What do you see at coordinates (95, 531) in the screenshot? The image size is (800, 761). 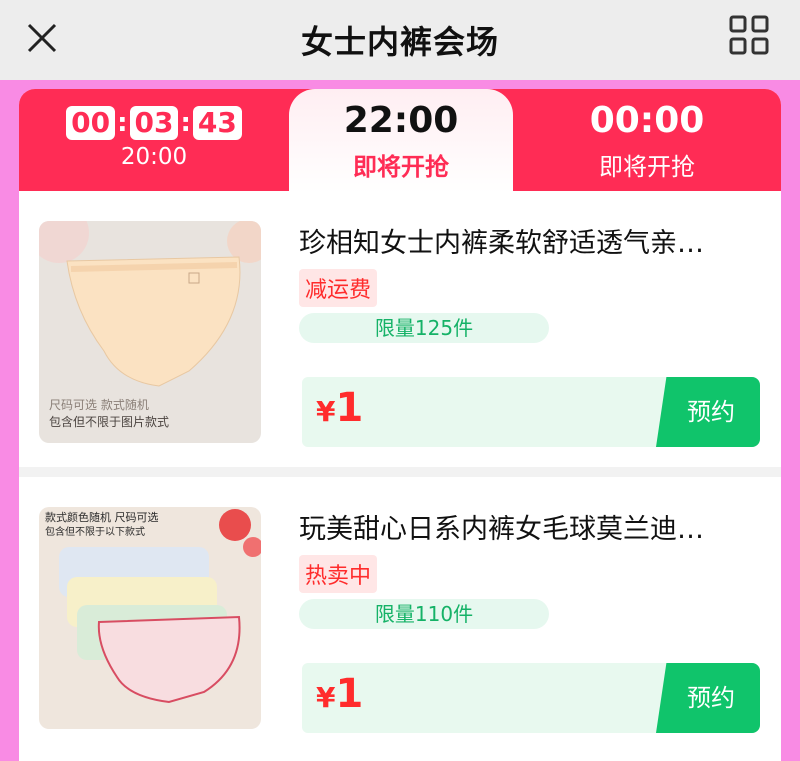 I see `image-caption-2: 包含但不限于以下款式` at bounding box center [95, 531].